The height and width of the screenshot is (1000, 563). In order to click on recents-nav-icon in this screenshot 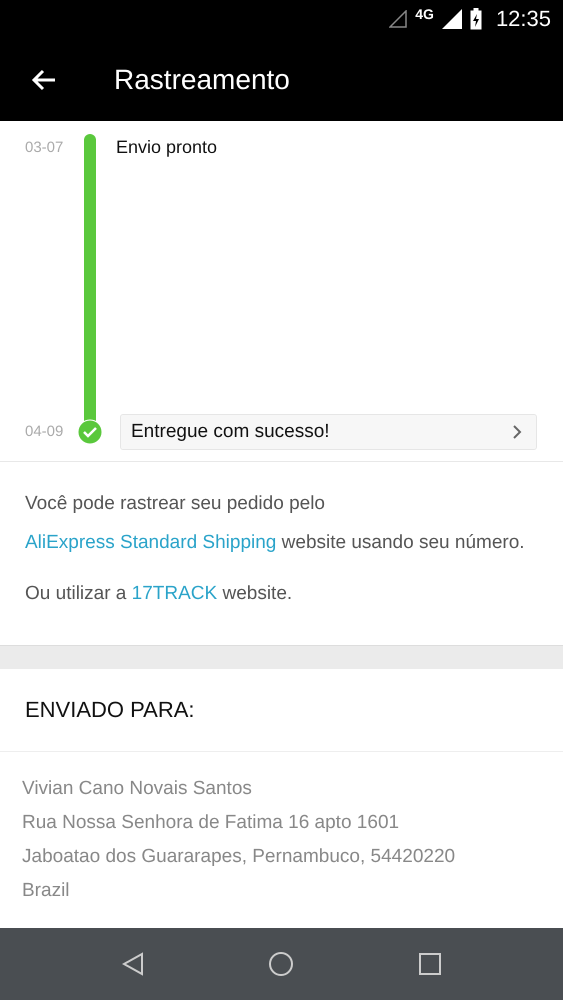, I will do `click(429, 963)`.